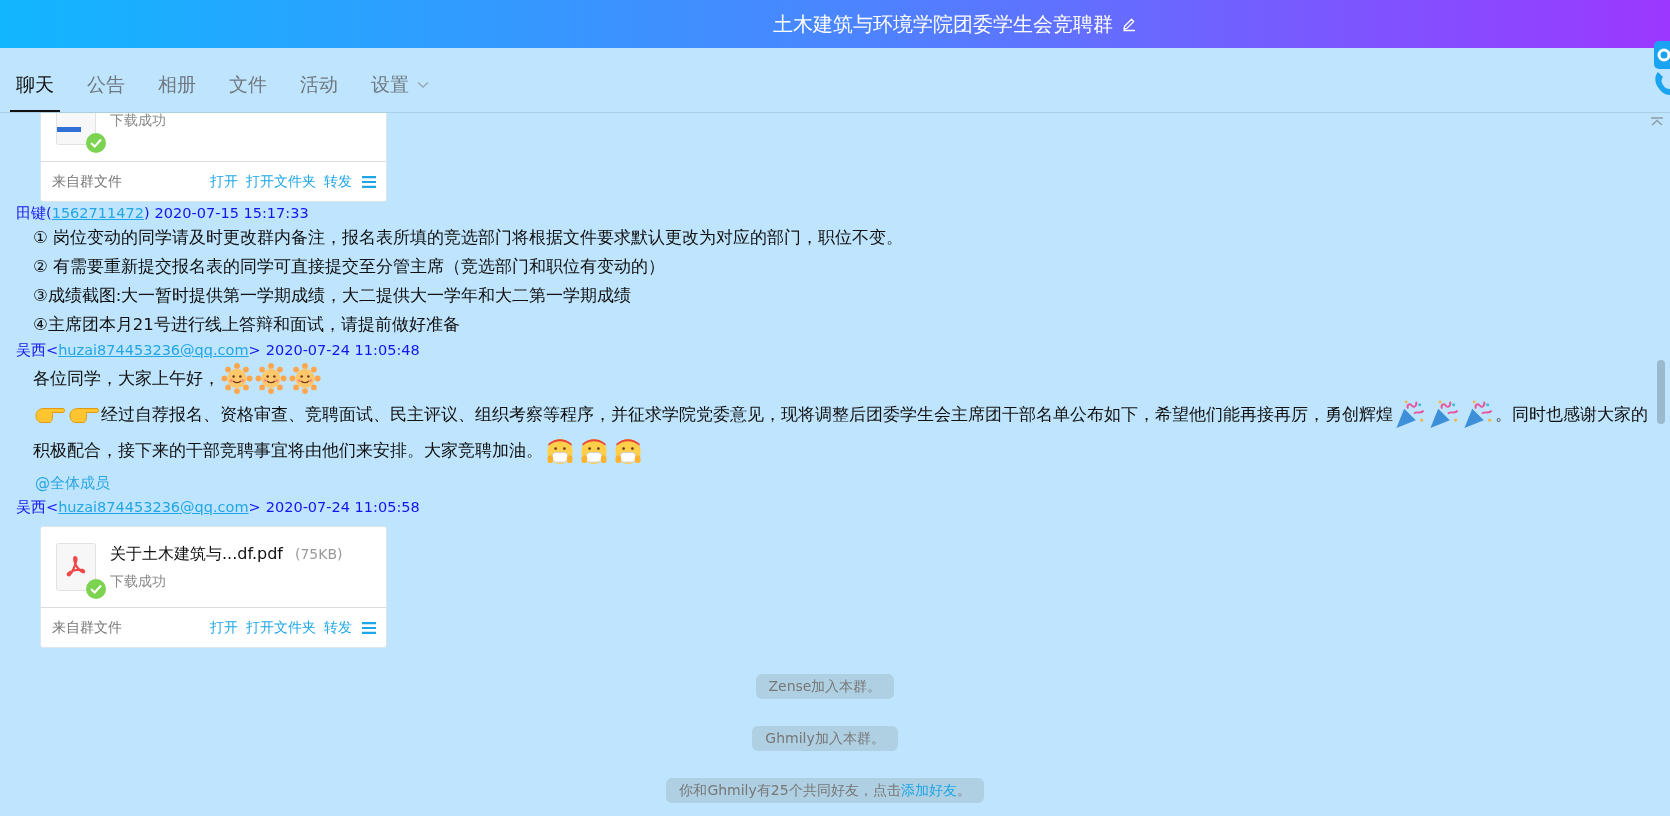 The width and height of the screenshot is (1670, 816). What do you see at coordinates (831, 482) in the screenshot?
I see `mention-link: @全体成员` at bounding box center [831, 482].